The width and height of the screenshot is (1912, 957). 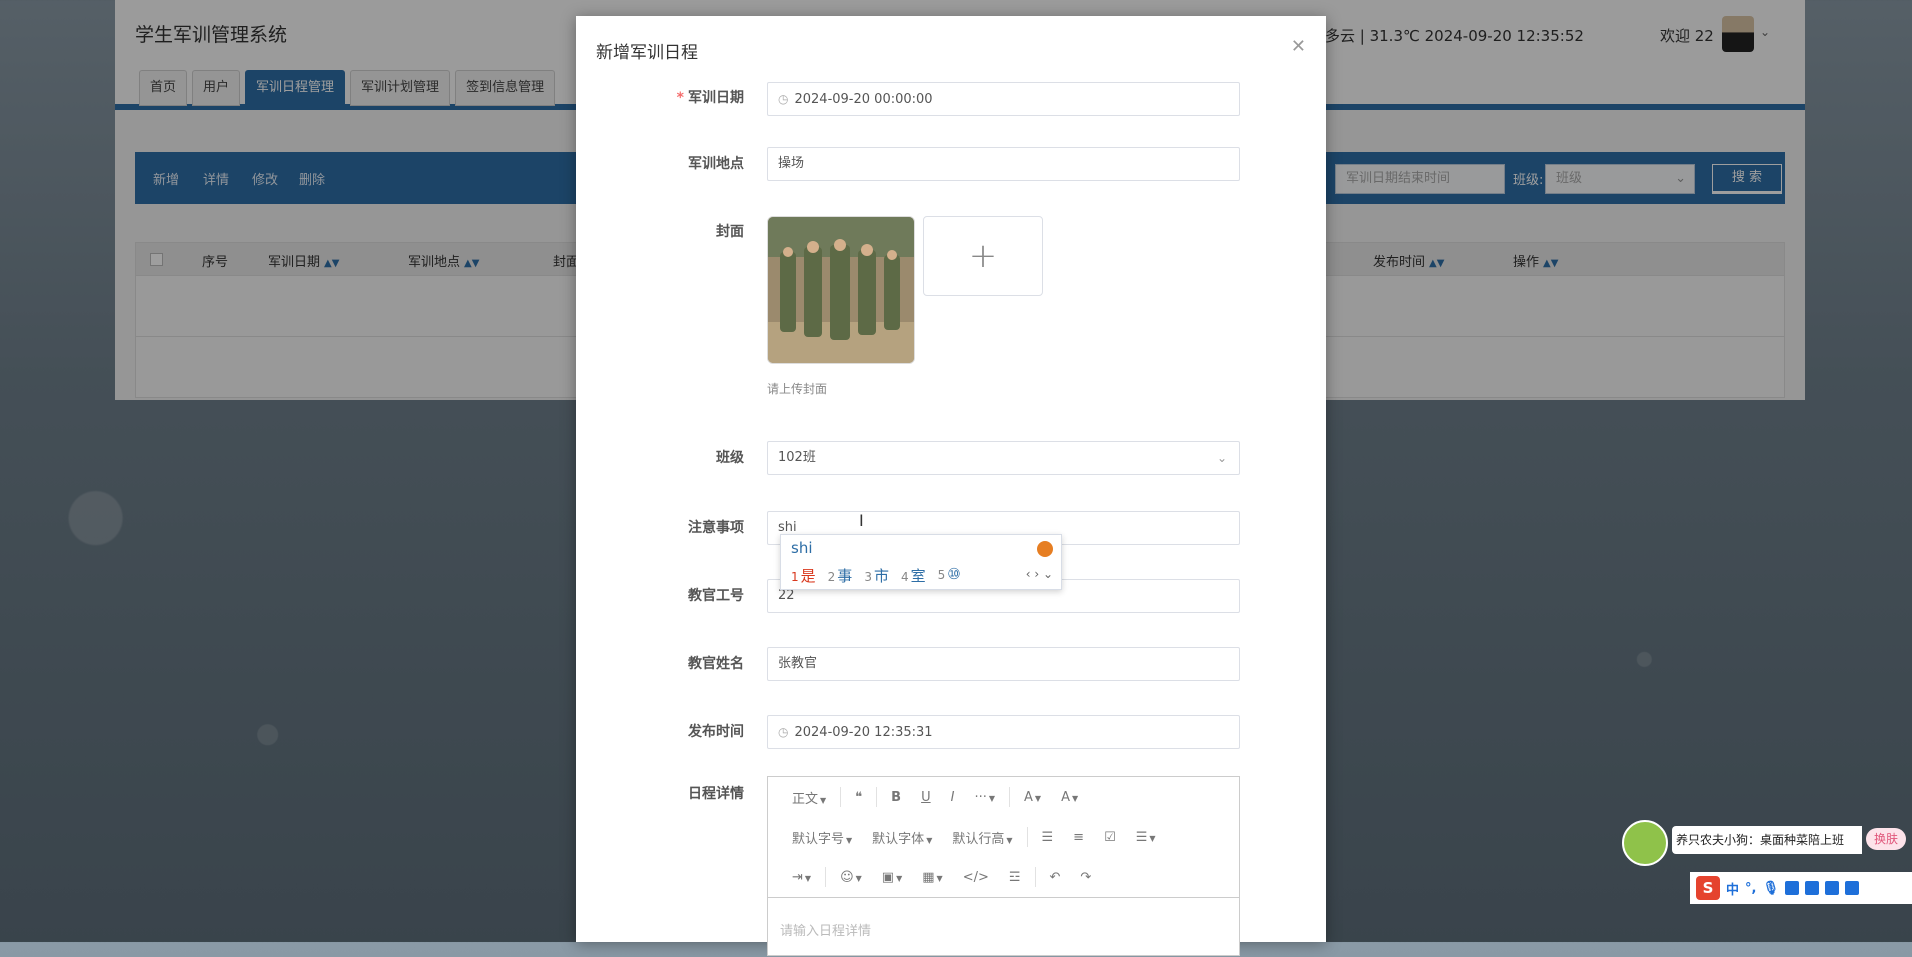 I want to click on emoji-icon: ☺ ▼, so click(x=851, y=877).